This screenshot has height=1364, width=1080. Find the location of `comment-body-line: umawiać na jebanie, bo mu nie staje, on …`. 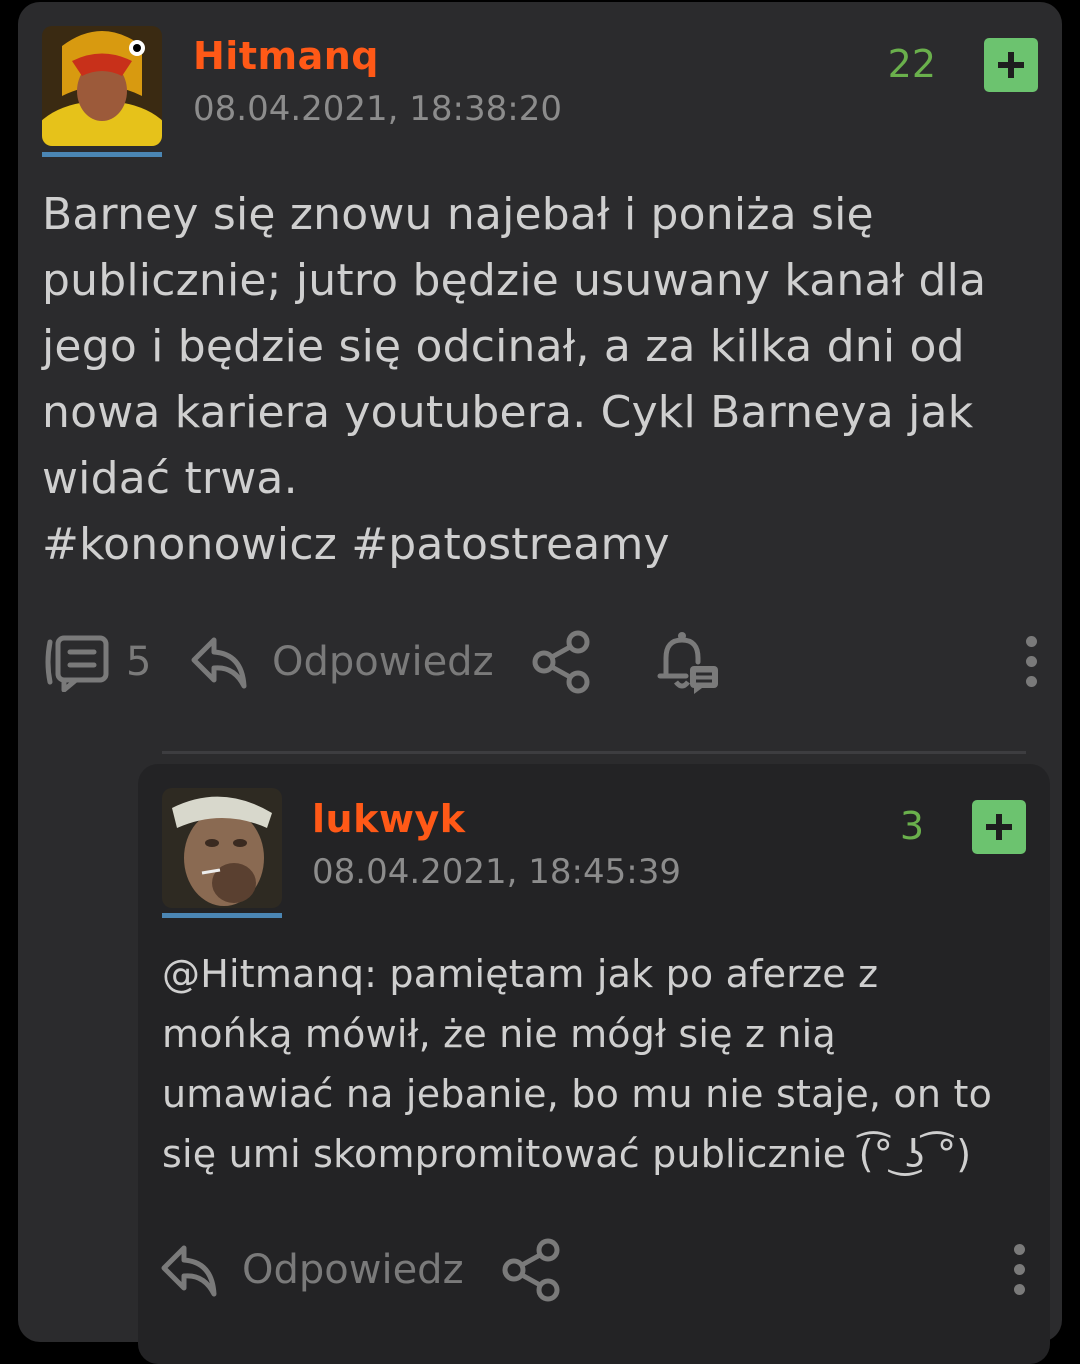

comment-body-line: umawiać na jebanie, bo mu nie staje, on … is located at coordinates (577, 1094).